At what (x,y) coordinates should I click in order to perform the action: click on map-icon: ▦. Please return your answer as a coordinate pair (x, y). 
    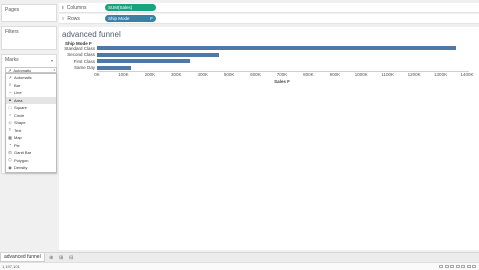
    Looking at the image, I should click on (10, 137).